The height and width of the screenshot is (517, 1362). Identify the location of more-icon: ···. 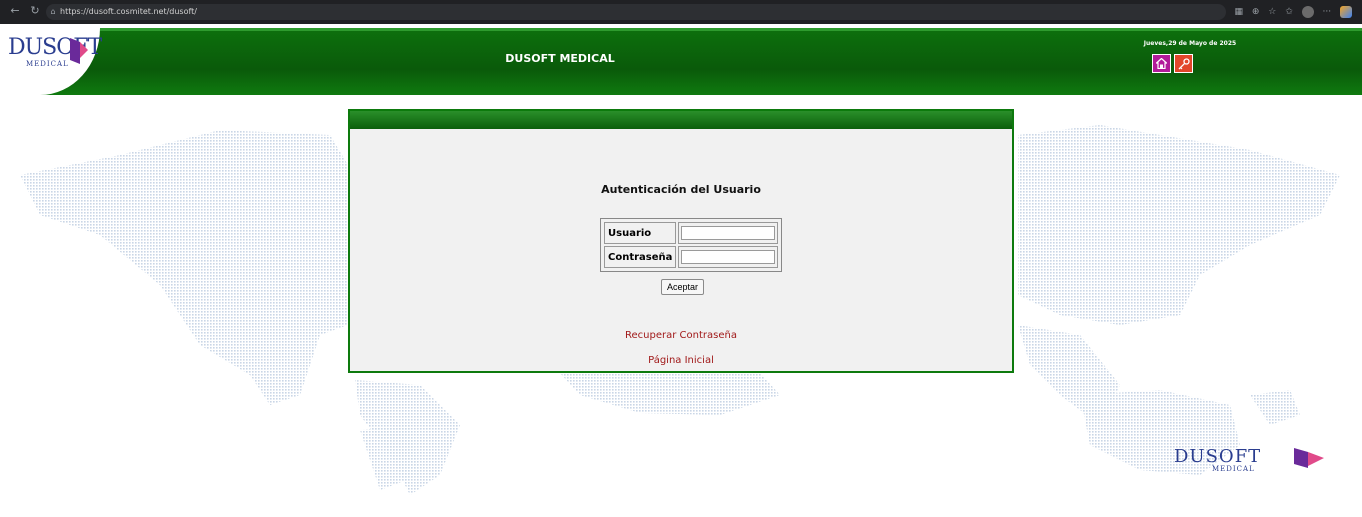
(1327, 12).